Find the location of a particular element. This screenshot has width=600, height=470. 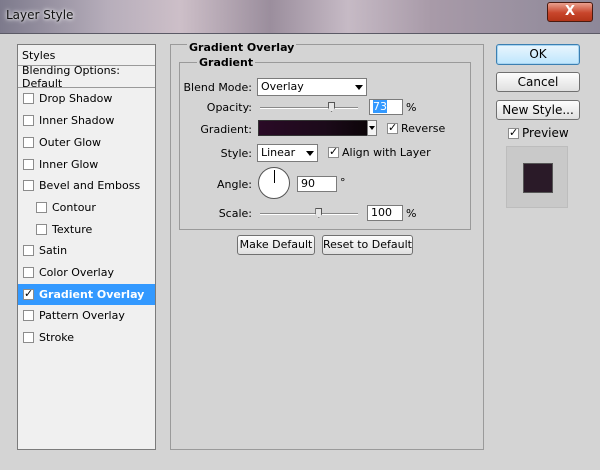

sidebar-item-contour: Contour is located at coordinates (86, 207).